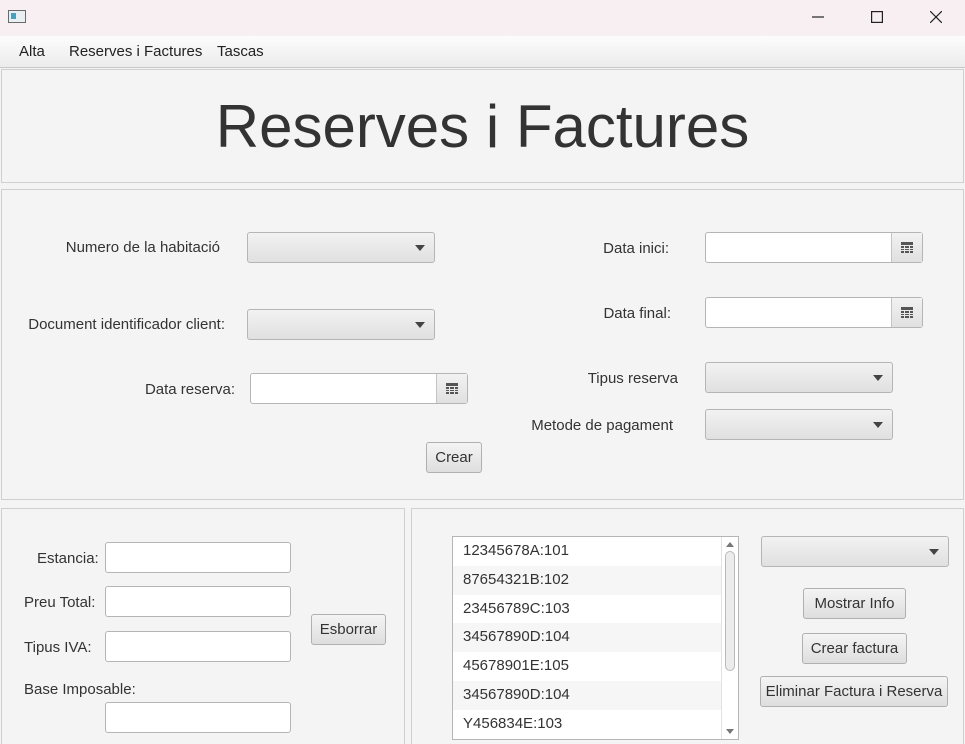  What do you see at coordinates (636, 248) in the screenshot?
I see `start-date-label: Data inici:` at bounding box center [636, 248].